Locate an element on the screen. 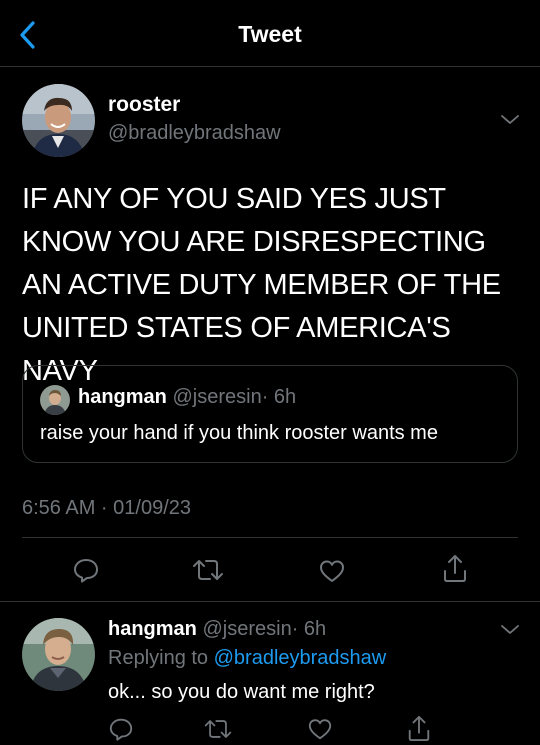 The width and height of the screenshot is (540, 745). reply-header: hangman @jseresin· 6h is located at coordinates (217, 629).